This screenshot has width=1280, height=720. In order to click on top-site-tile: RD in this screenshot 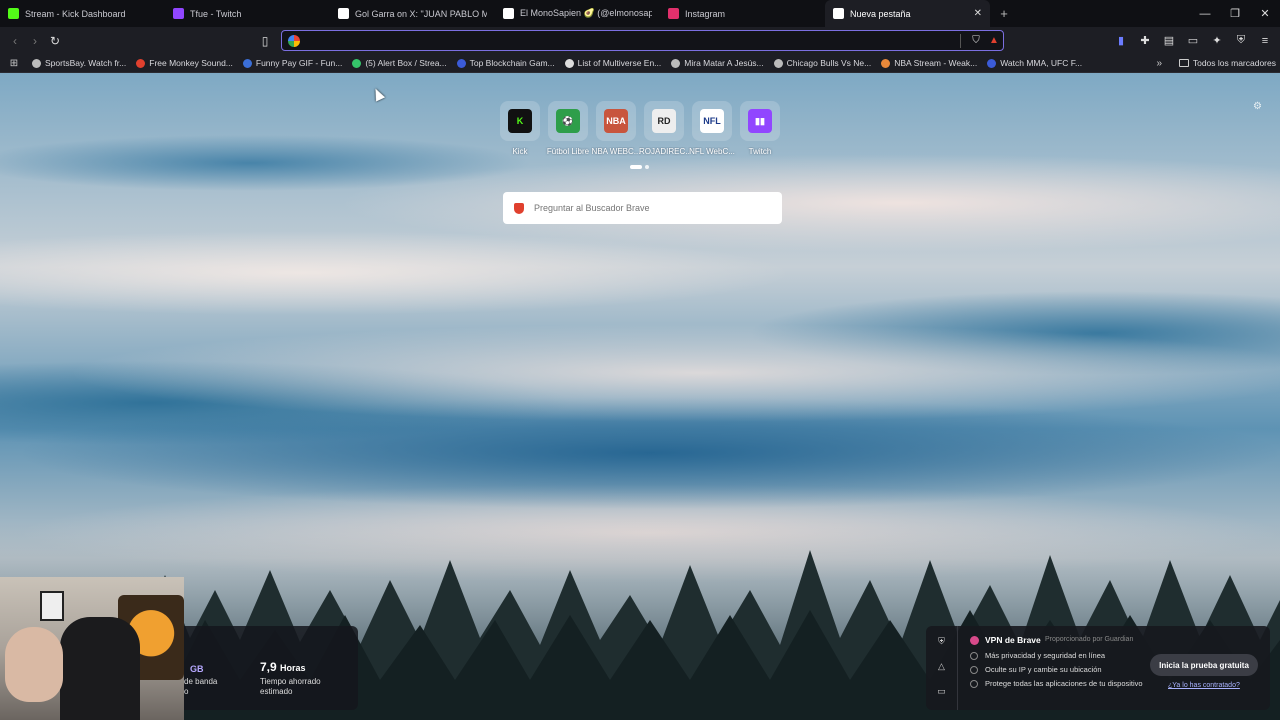, I will do `click(664, 121)`.